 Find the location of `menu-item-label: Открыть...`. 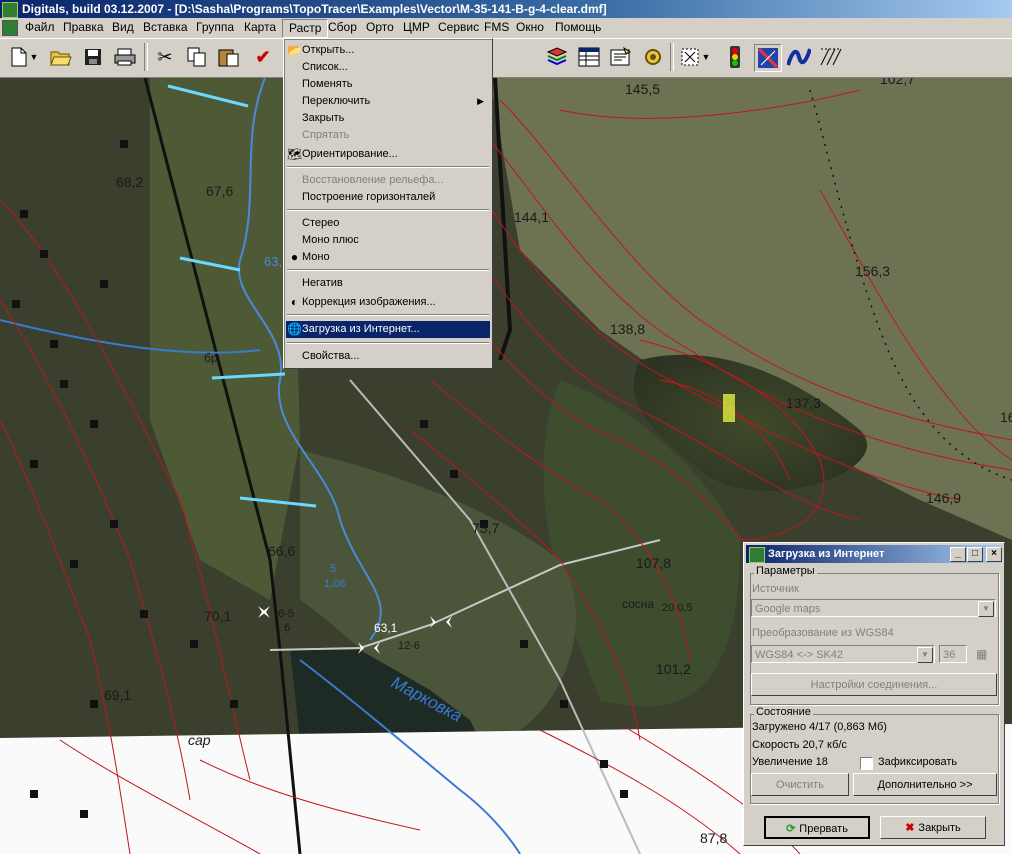

menu-item-label: Открыть... is located at coordinates (328, 50).